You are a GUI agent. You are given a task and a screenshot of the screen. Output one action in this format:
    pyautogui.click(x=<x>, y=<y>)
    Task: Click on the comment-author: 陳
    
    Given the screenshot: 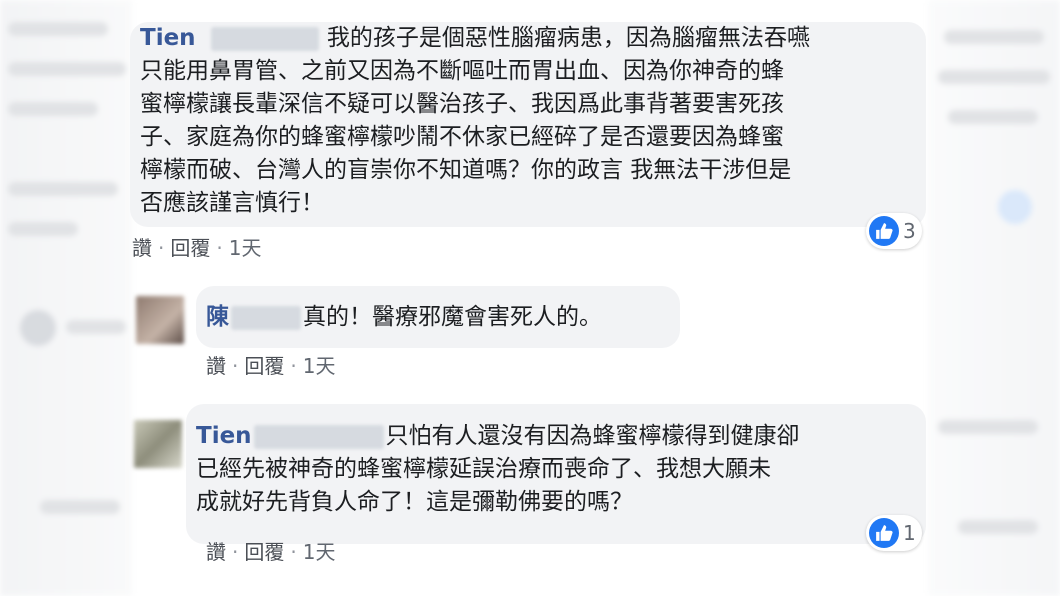 What is the action you would take?
    pyautogui.click(x=217, y=317)
    